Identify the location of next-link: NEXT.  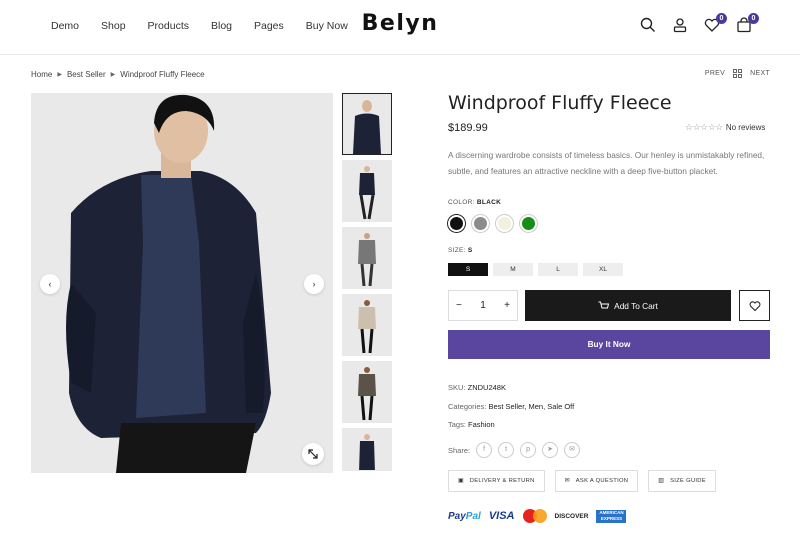
(760, 73).